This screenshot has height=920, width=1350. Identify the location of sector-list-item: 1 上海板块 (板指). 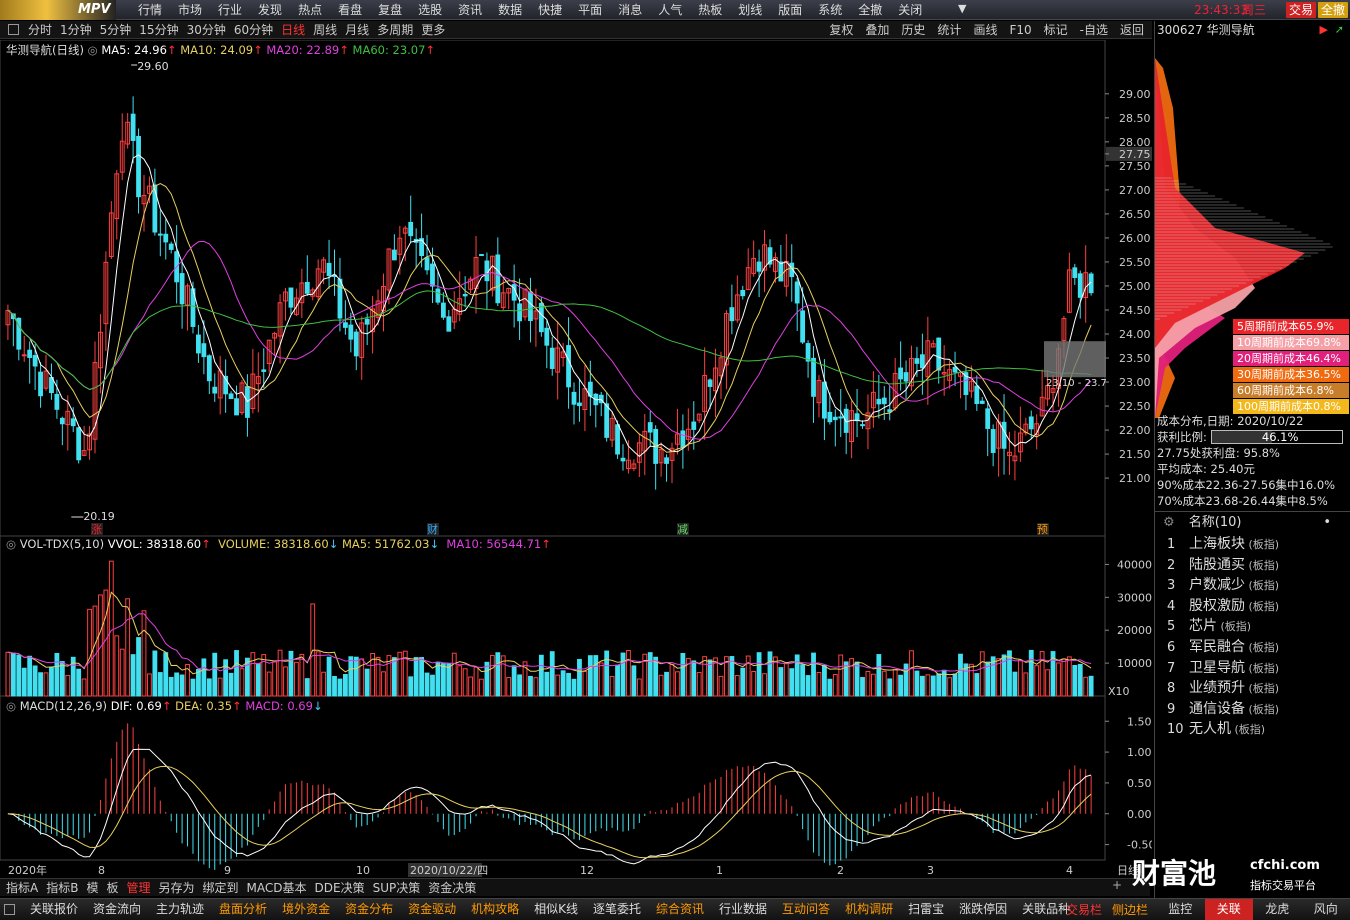
(1257, 544).